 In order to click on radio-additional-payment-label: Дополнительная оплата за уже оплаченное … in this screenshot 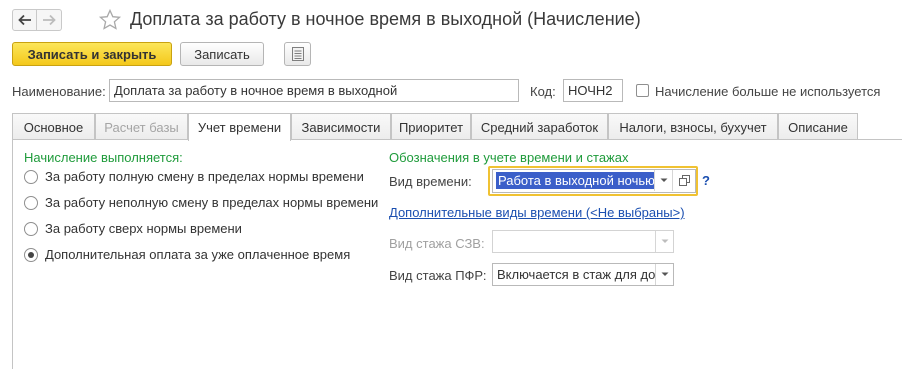, I will do `click(197, 254)`.